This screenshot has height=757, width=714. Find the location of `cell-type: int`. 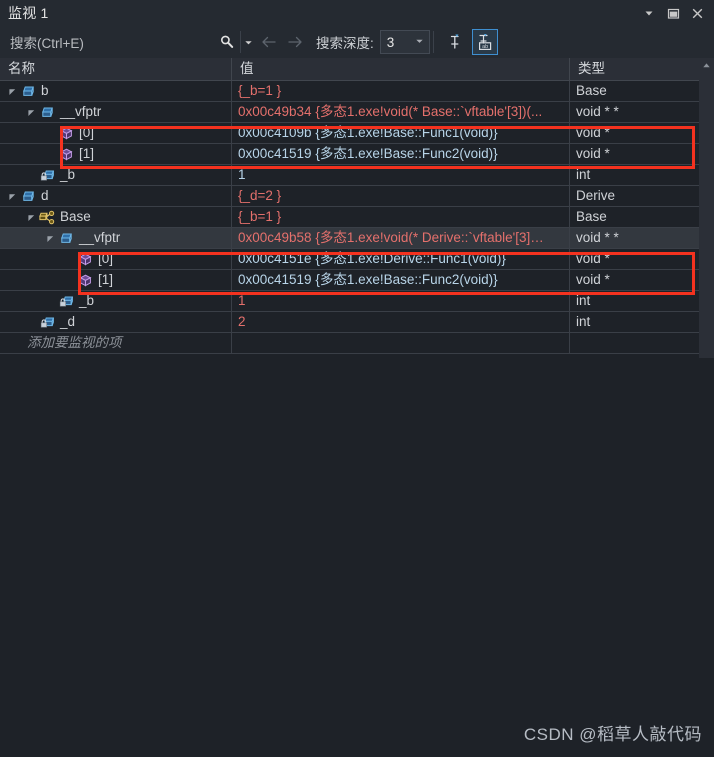

cell-type: int is located at coordinates (583, 300).